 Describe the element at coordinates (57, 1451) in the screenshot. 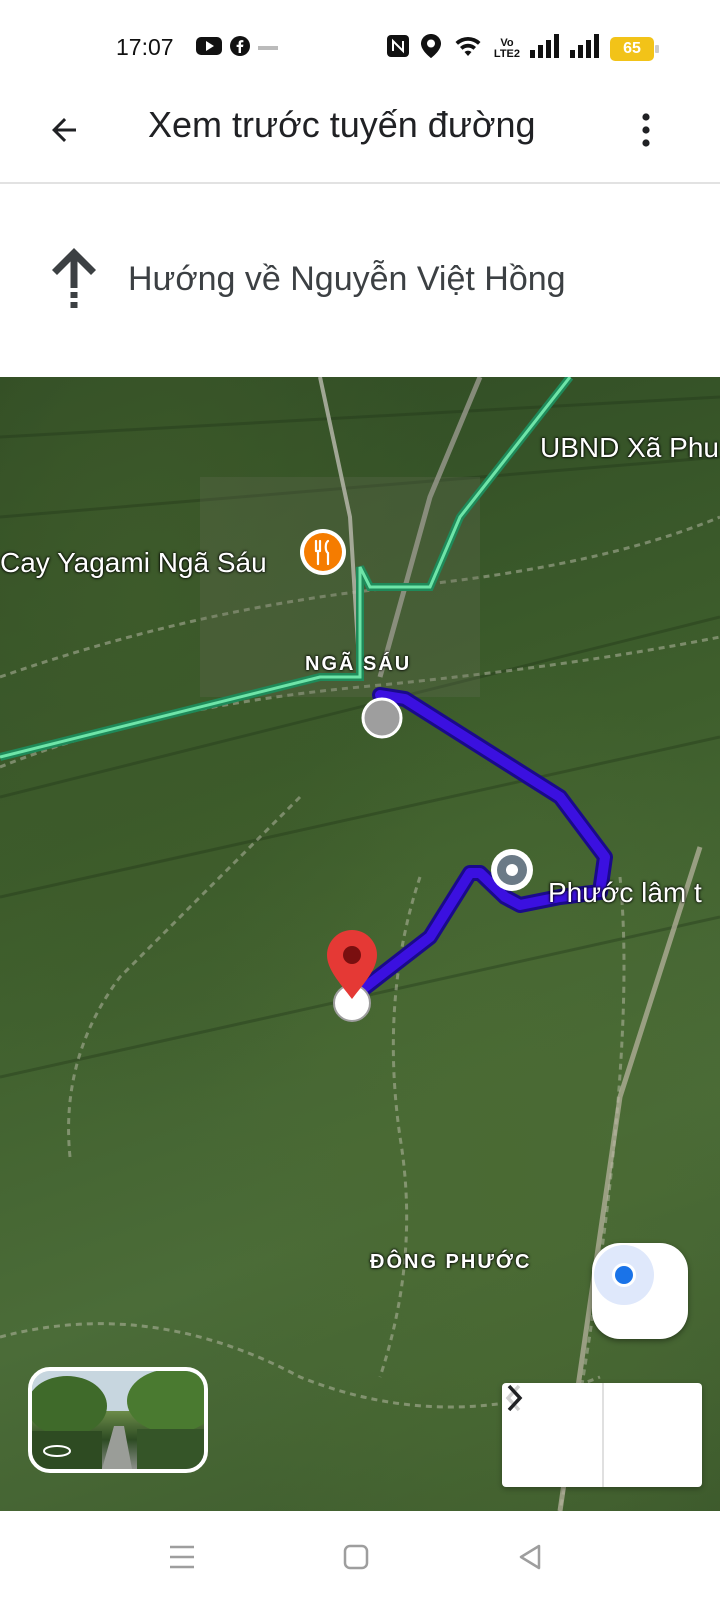

I see `360-icon` at that location.